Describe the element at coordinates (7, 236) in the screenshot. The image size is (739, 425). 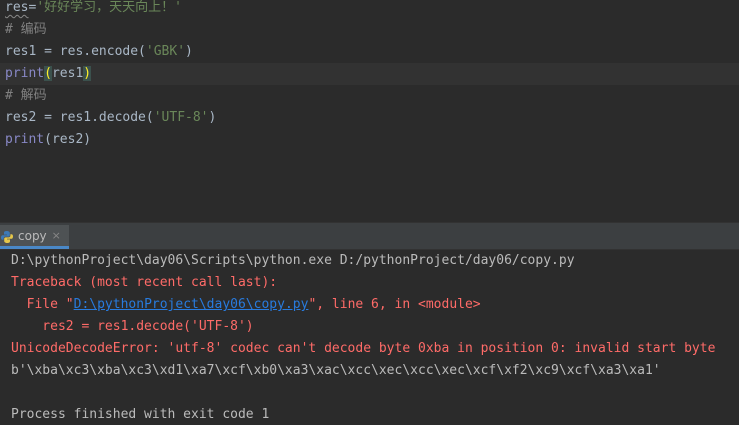
I see `python-icon` at that location.